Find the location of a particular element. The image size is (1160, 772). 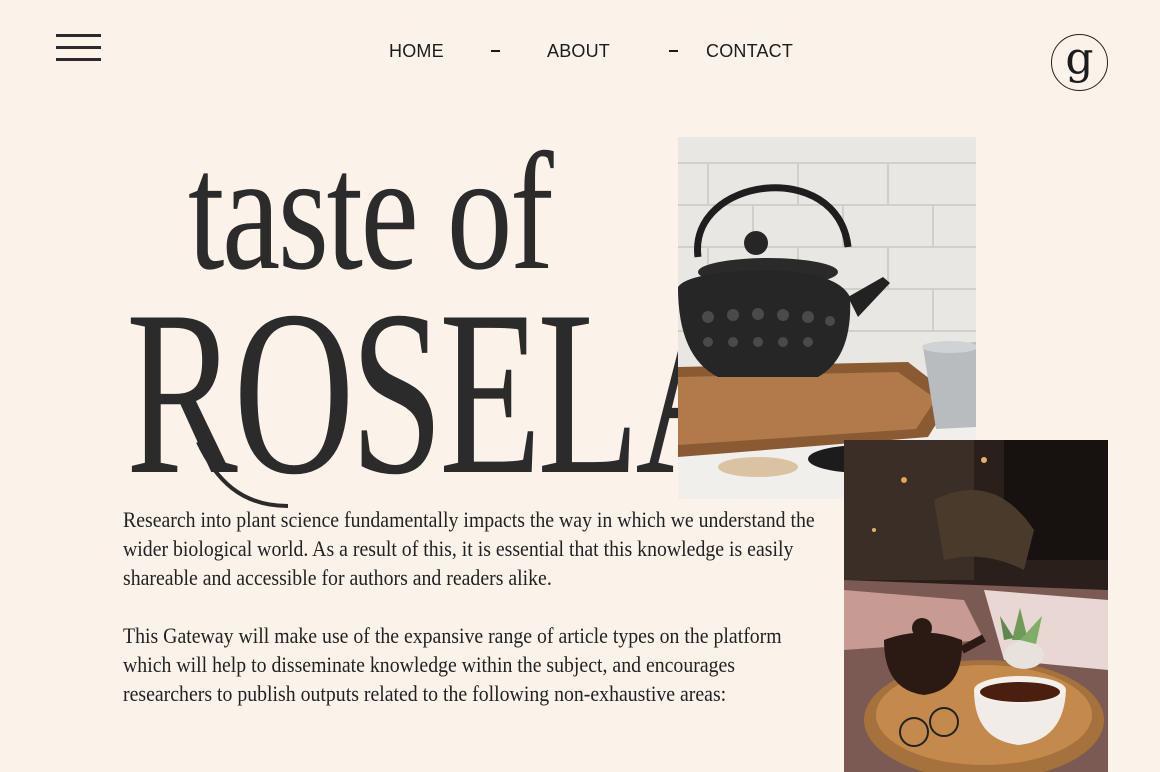

nav-home: HOME is located at coordinates (416, 51).